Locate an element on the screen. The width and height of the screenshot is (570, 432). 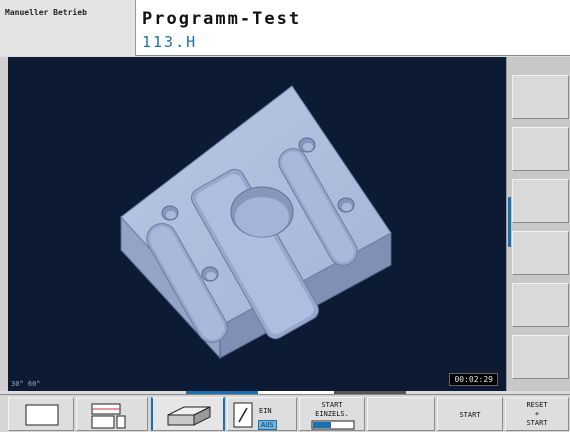
reset-label-3: START is located at coordinates (537, 423).